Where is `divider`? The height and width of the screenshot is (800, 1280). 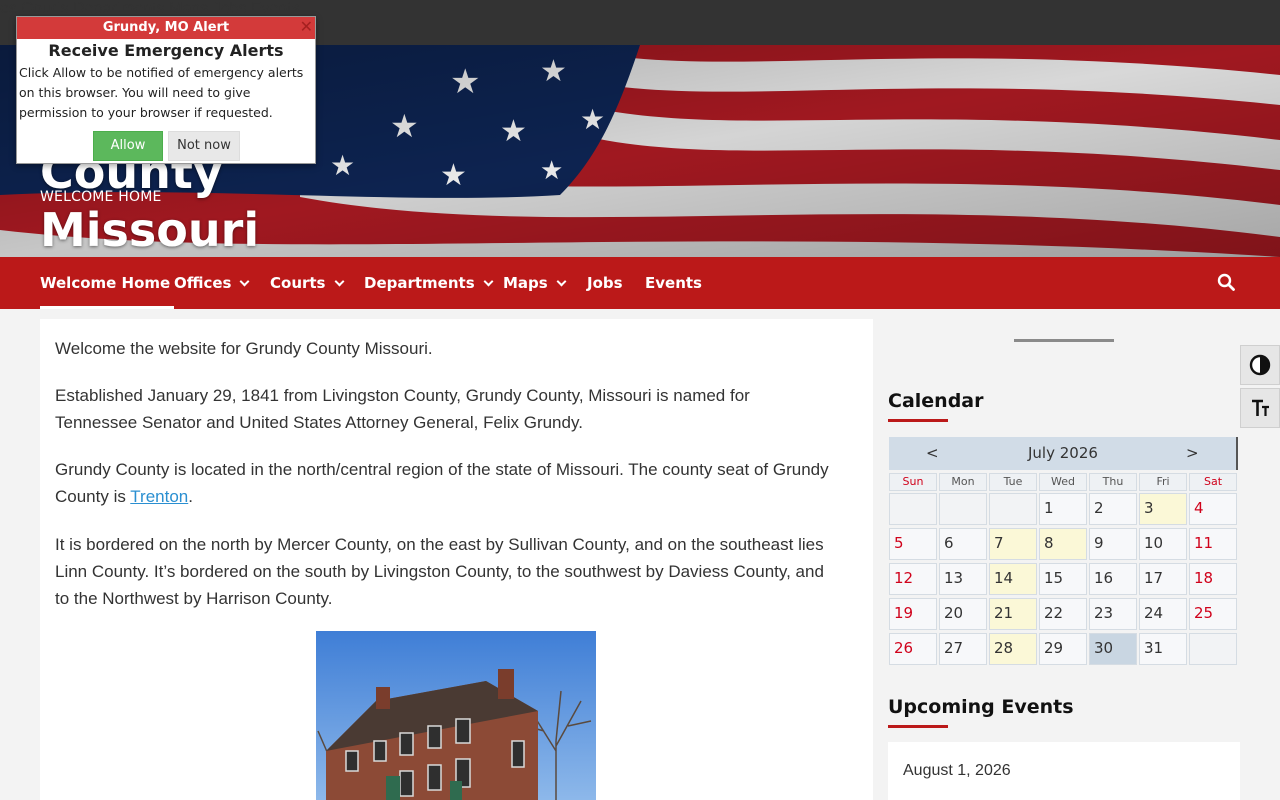 divider is located at coordinates (1064, 340).